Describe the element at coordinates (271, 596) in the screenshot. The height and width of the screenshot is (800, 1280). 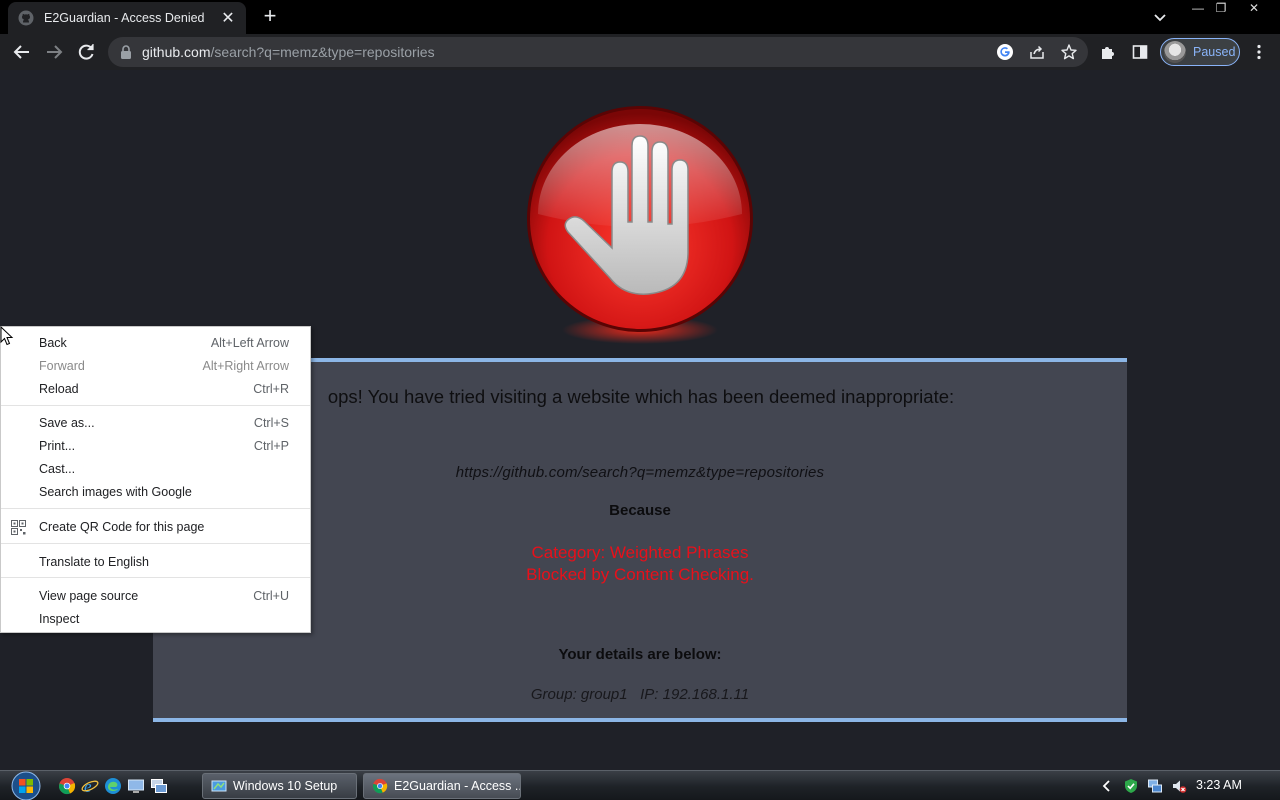
I see `menu-shortcut: Ctrl+U` at that location.